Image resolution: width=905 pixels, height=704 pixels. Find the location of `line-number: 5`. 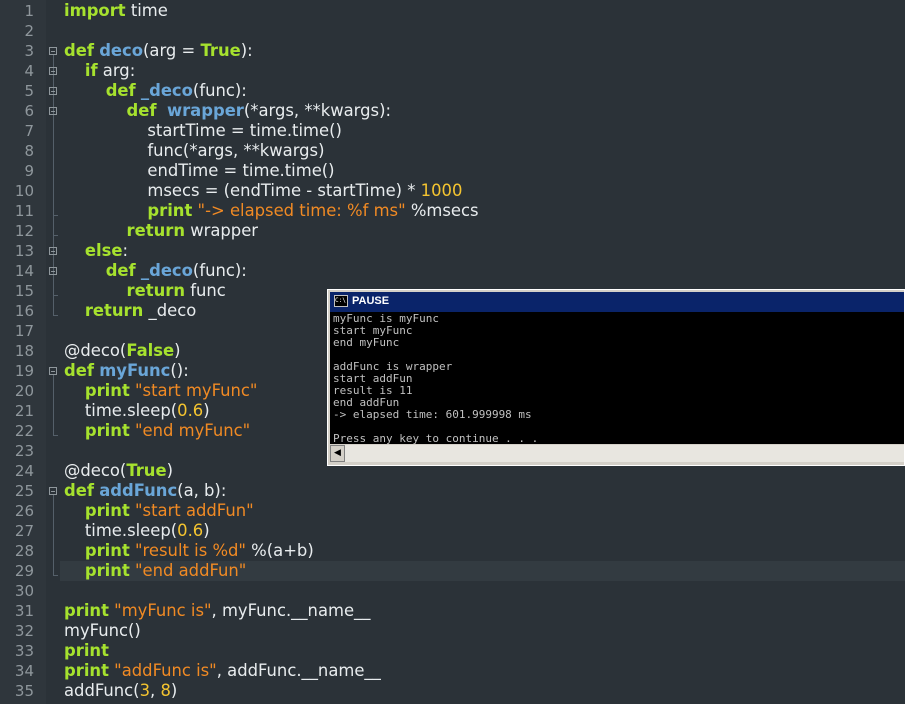

line-number: 5 is located at coordinates (29, 91).